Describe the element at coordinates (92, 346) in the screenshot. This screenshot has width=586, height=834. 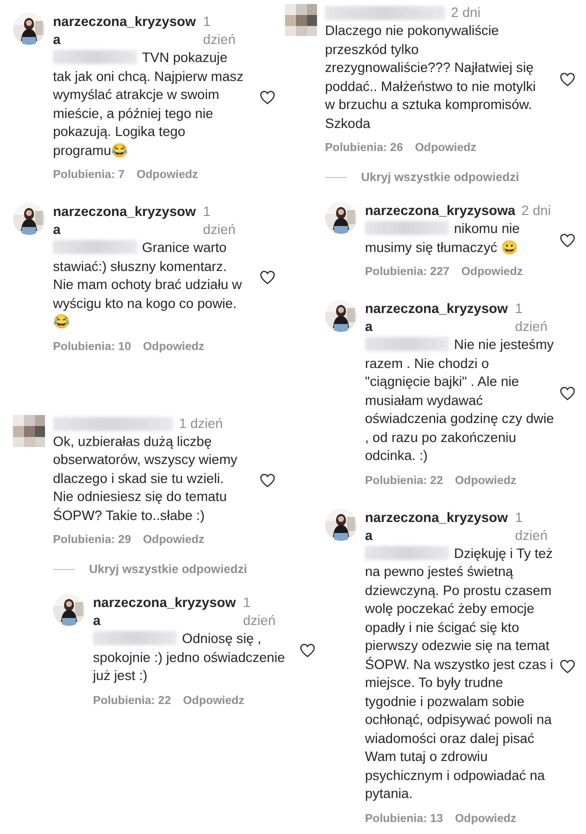
I see `likes-count: Polubienia: 10` at that location.